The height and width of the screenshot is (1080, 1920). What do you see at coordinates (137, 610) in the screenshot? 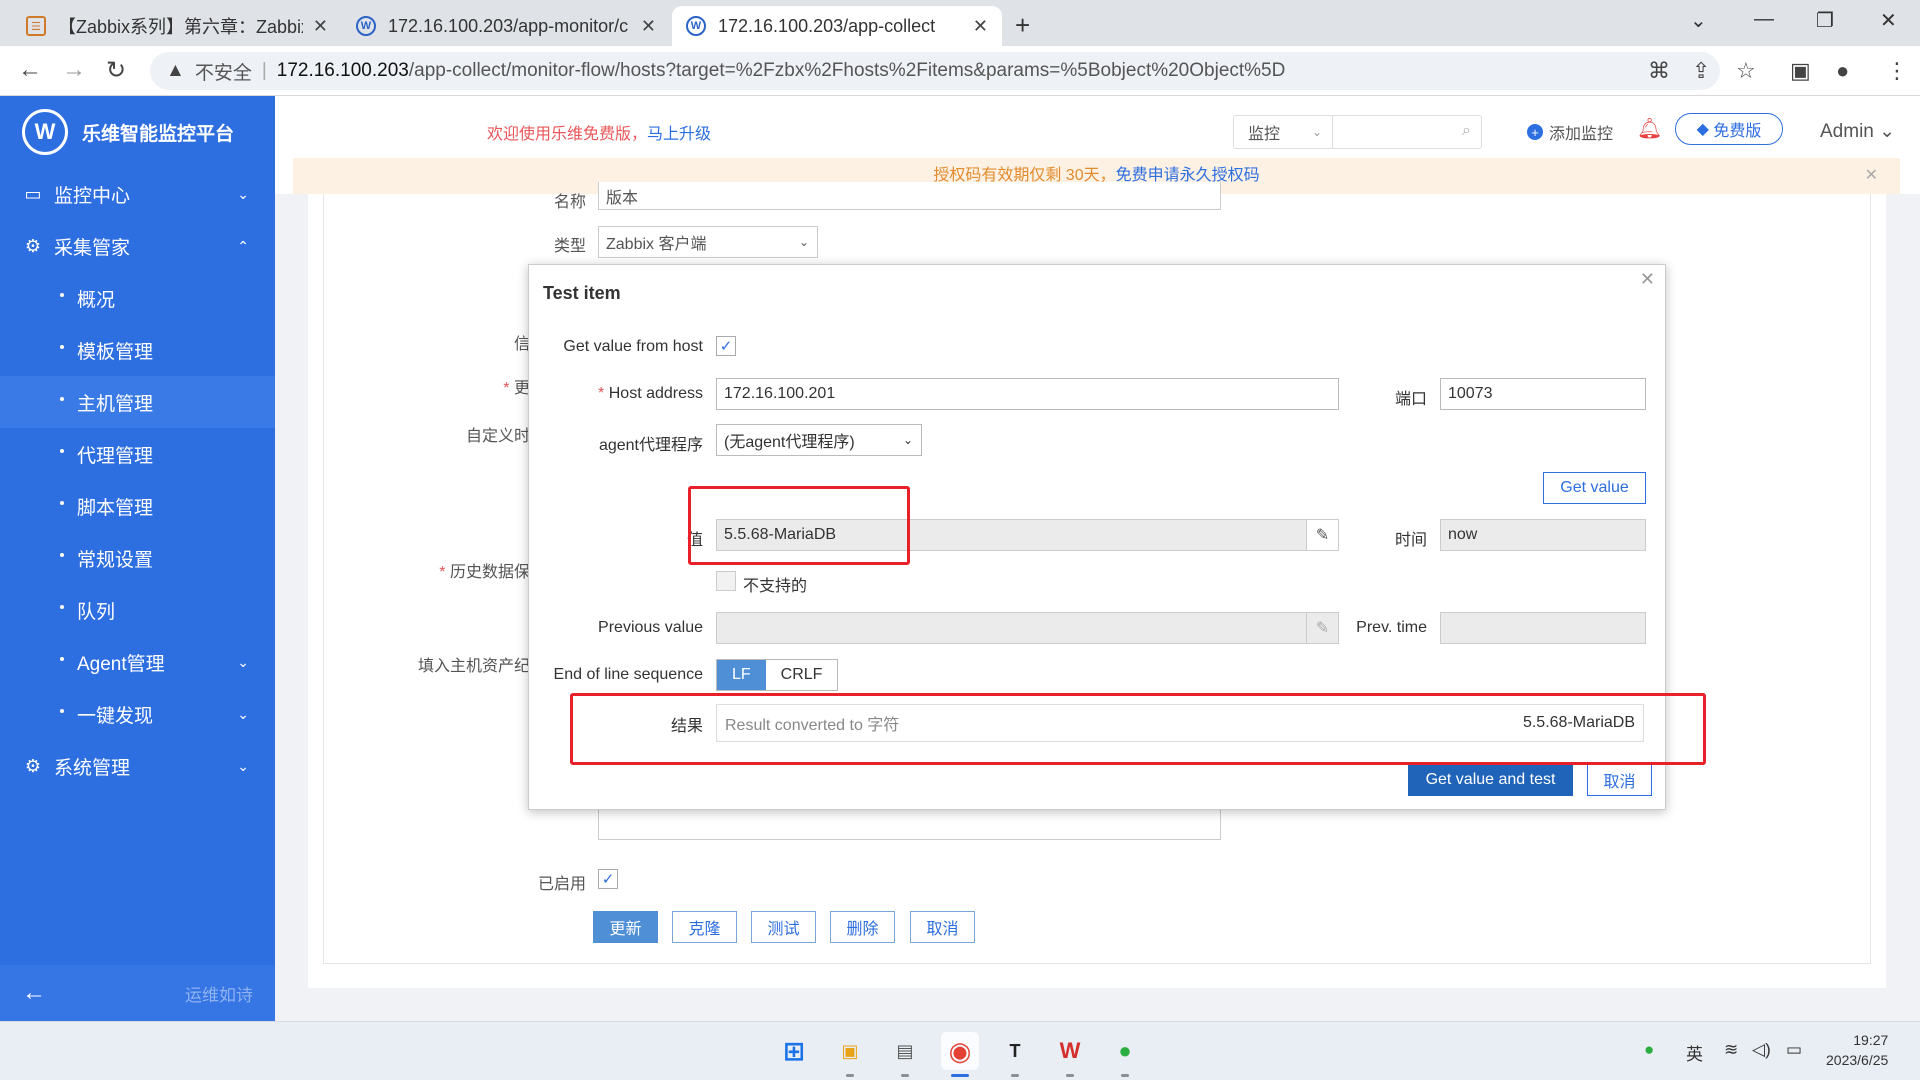
I see `sidebar-item-queue: 队列` at bounding box center [137, 610].